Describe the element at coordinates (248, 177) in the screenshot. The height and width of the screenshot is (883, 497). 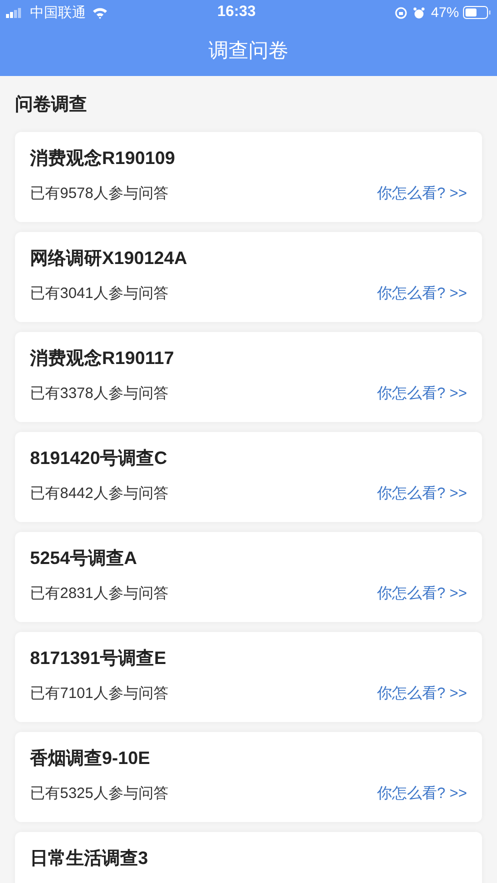
I see `survey-card: 消费观念R190109 已有9578人参与问答 你怎么看? >>` at that location.